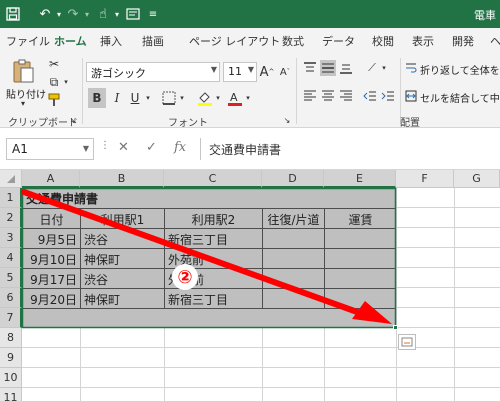 Image resolution: width=500 pixels, height=401 pixels. I want to click on shrink-font-button: Aˇ, so click(285, 72).